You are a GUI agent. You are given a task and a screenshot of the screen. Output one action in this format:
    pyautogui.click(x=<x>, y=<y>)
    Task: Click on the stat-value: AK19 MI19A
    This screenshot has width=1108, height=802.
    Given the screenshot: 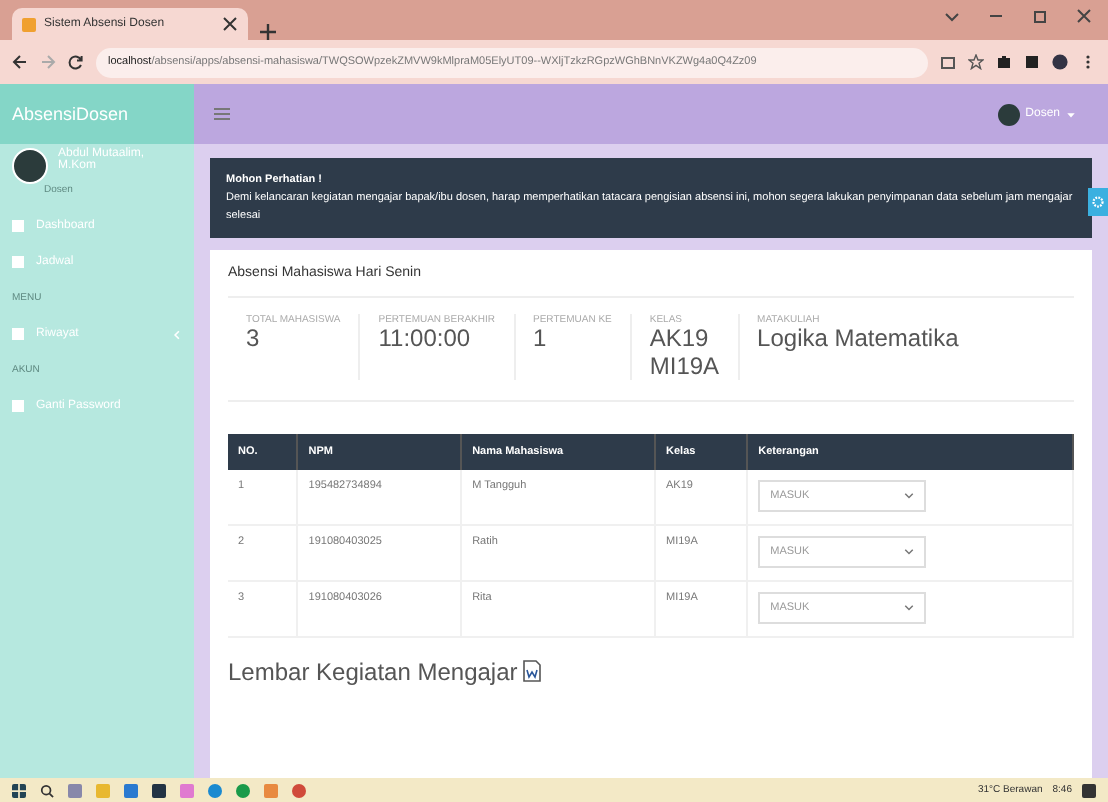 What is the action you would take?
    pyautogui.click(x=684, y=353)
    